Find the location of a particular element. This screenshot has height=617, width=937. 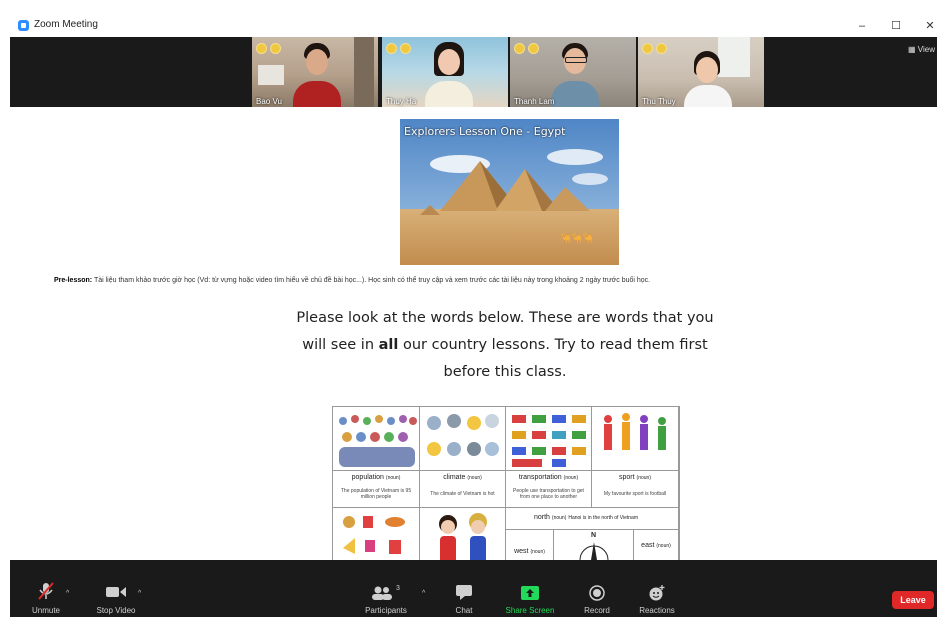

video-tile: Bao Vu is located at coordinates (315, 72).